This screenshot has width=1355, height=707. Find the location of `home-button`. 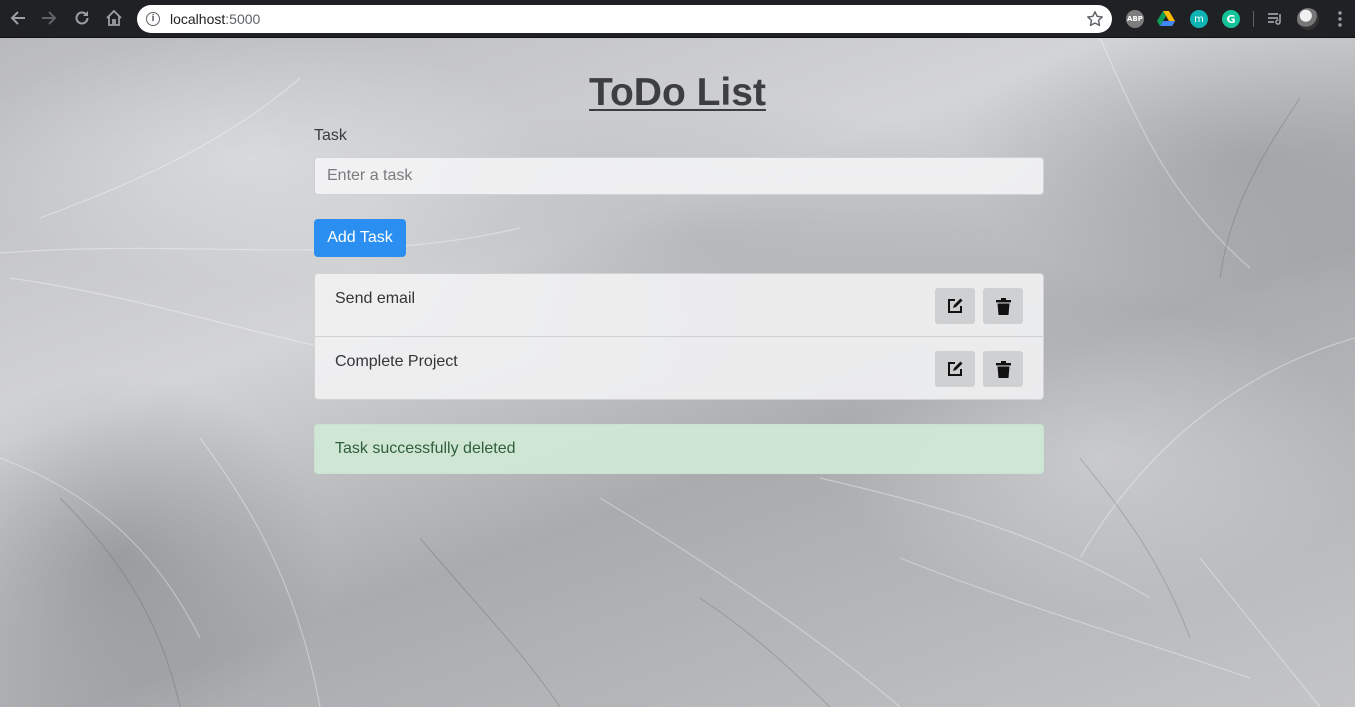

home-button is located at coordinates (114, 18).